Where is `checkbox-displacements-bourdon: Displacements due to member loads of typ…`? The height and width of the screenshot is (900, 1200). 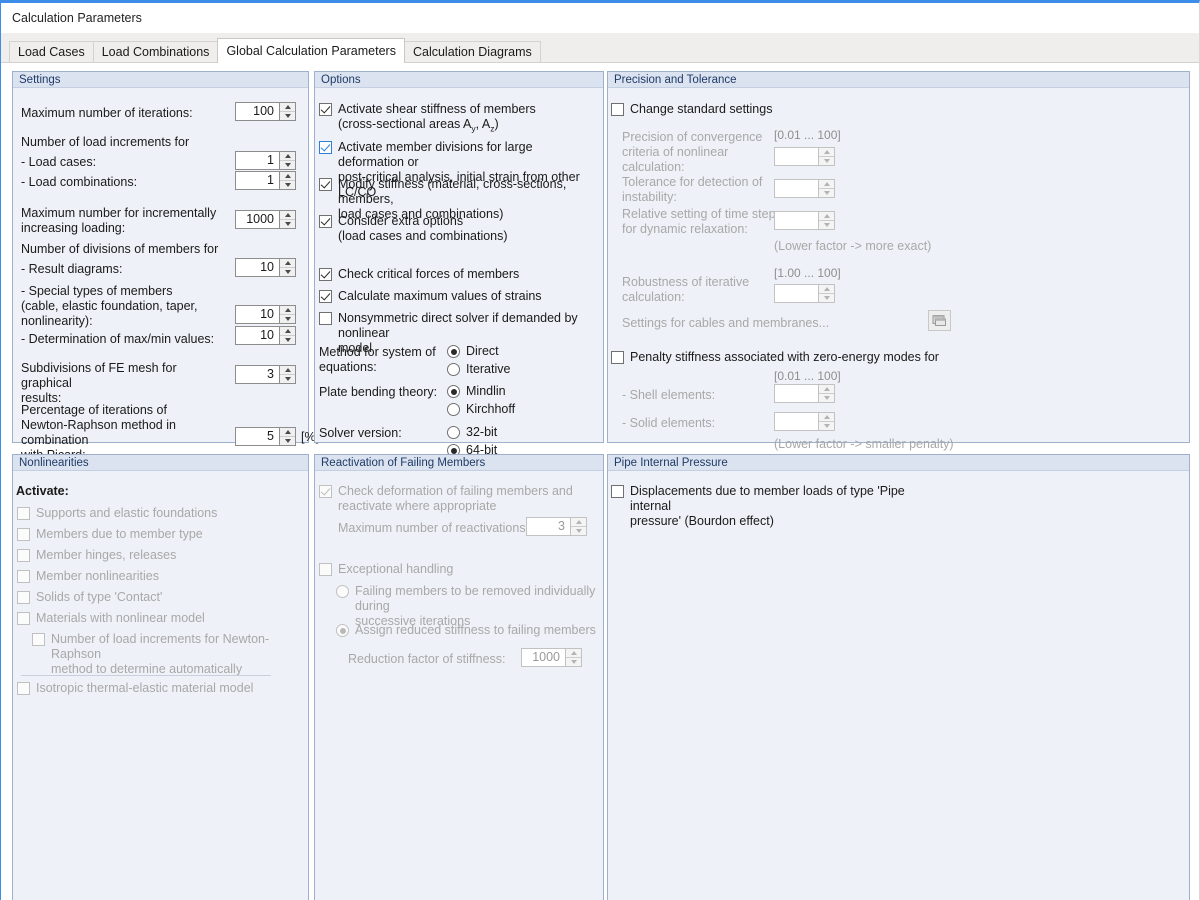
checkbox-displacements-bourdon: Displacements due to member loads of typ… is located at coordinates (776, 506).